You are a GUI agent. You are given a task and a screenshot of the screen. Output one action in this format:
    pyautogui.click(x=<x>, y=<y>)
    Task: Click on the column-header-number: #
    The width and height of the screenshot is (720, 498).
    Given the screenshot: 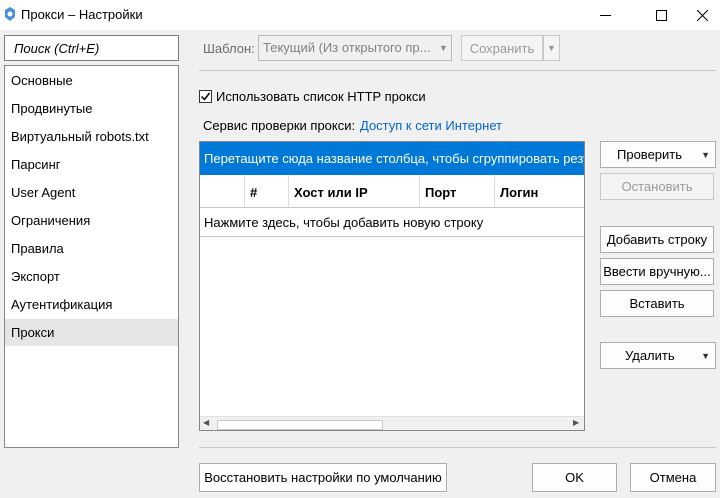 What is the action you would take?
    pyautogui.click(x=267, y=191)
    